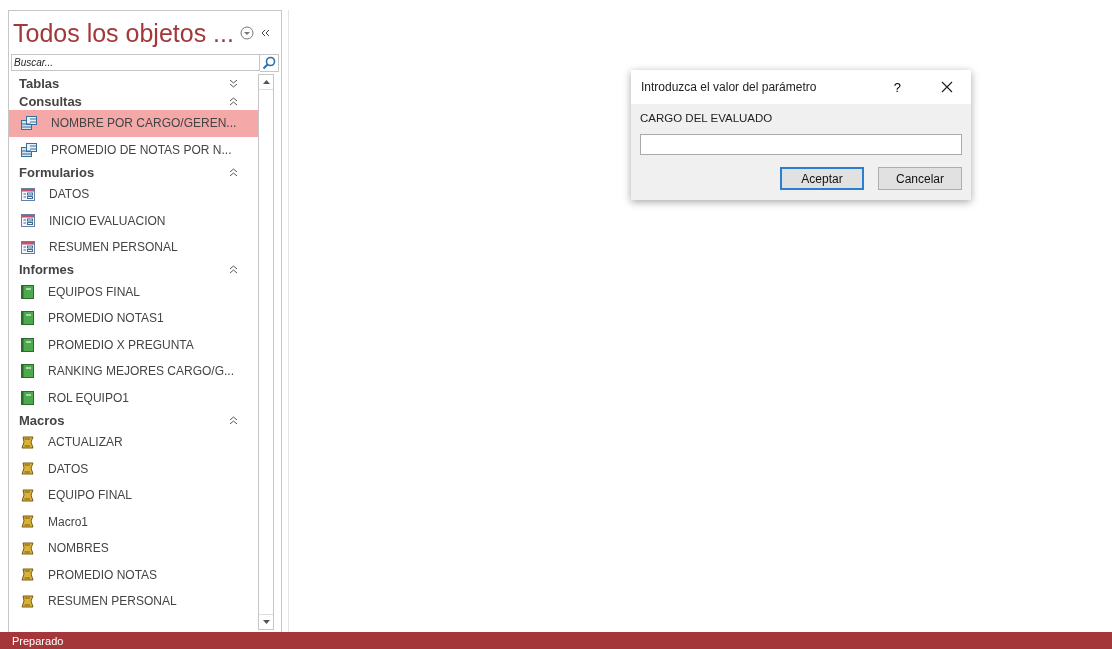 The image size is (1112, 649). What do you see at coordinates (822, 178) in the screenshot?
I see `accept-button: Aceptar` at bounding box center [822, 178].